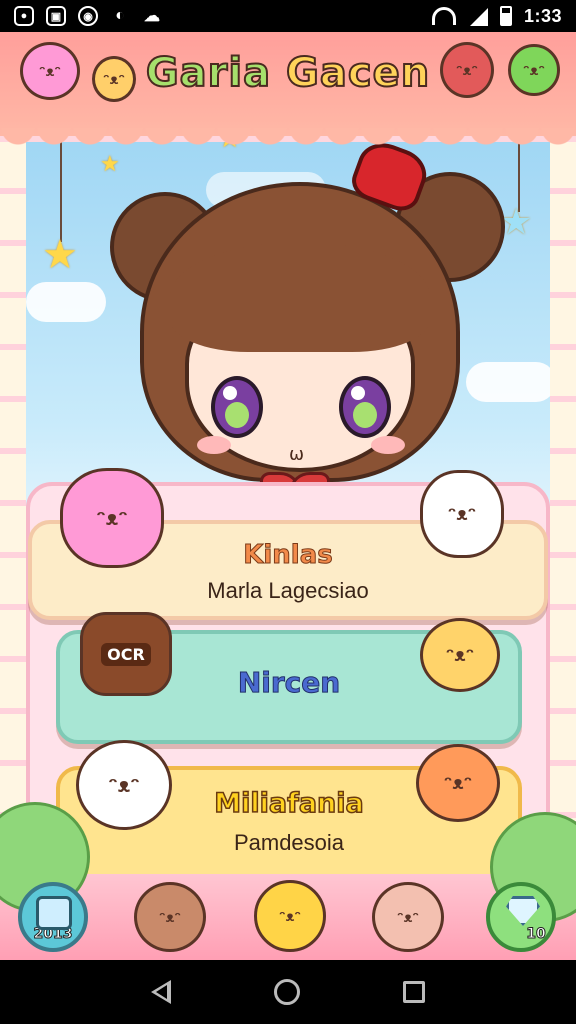 The image size is (576, 1024). I want to click on green-frog-icon: ᵔᴥᵔ, so click(534, 70).